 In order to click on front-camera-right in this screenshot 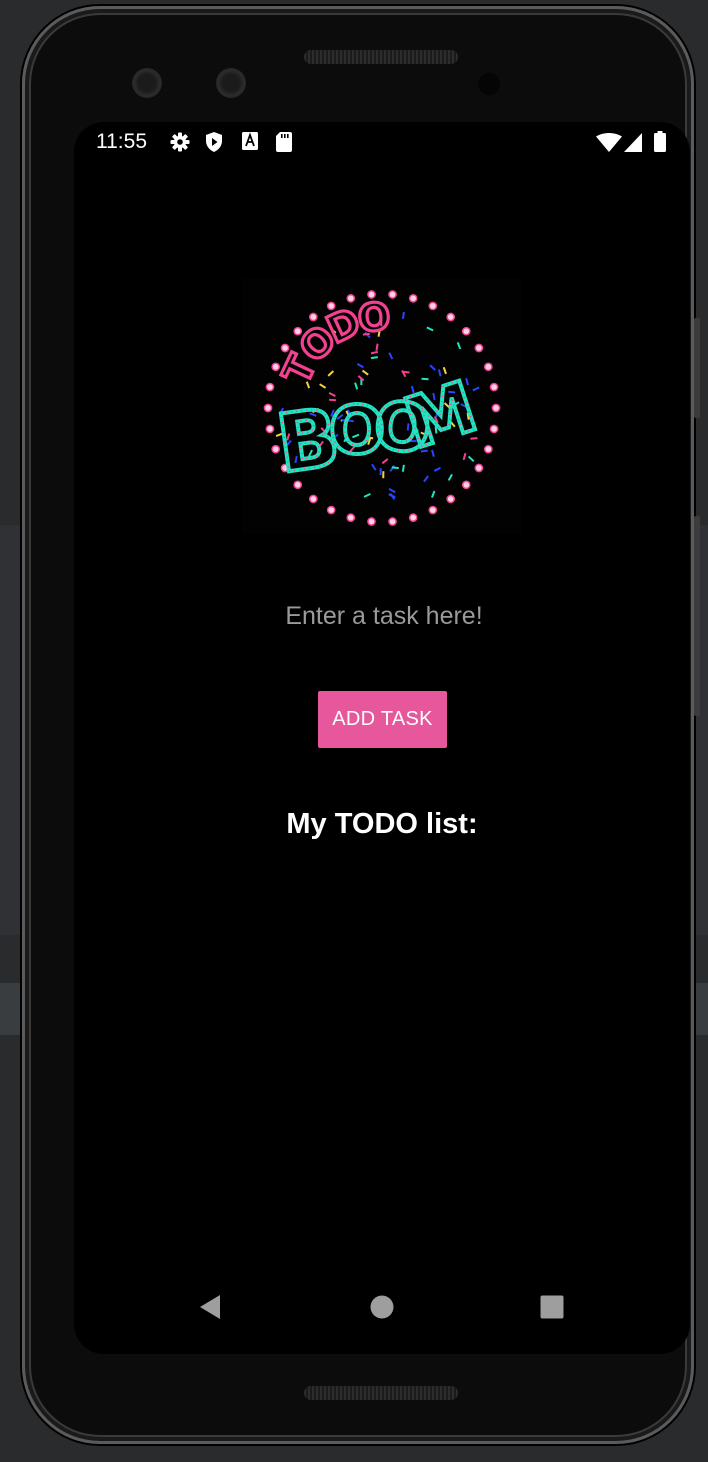, I will do `click(231, 83)`.